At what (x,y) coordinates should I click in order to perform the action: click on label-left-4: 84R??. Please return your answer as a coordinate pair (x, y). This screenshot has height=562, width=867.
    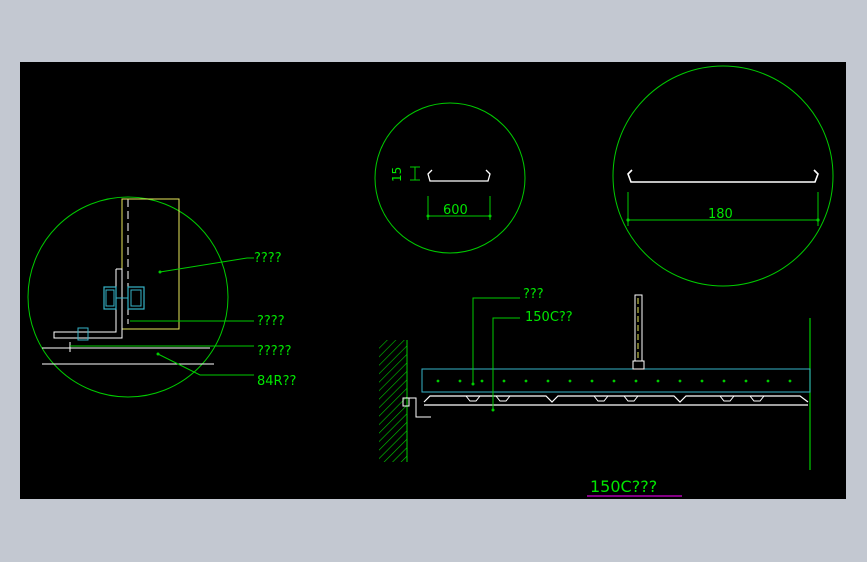
    Looking at the image, I should click on (276, 381).